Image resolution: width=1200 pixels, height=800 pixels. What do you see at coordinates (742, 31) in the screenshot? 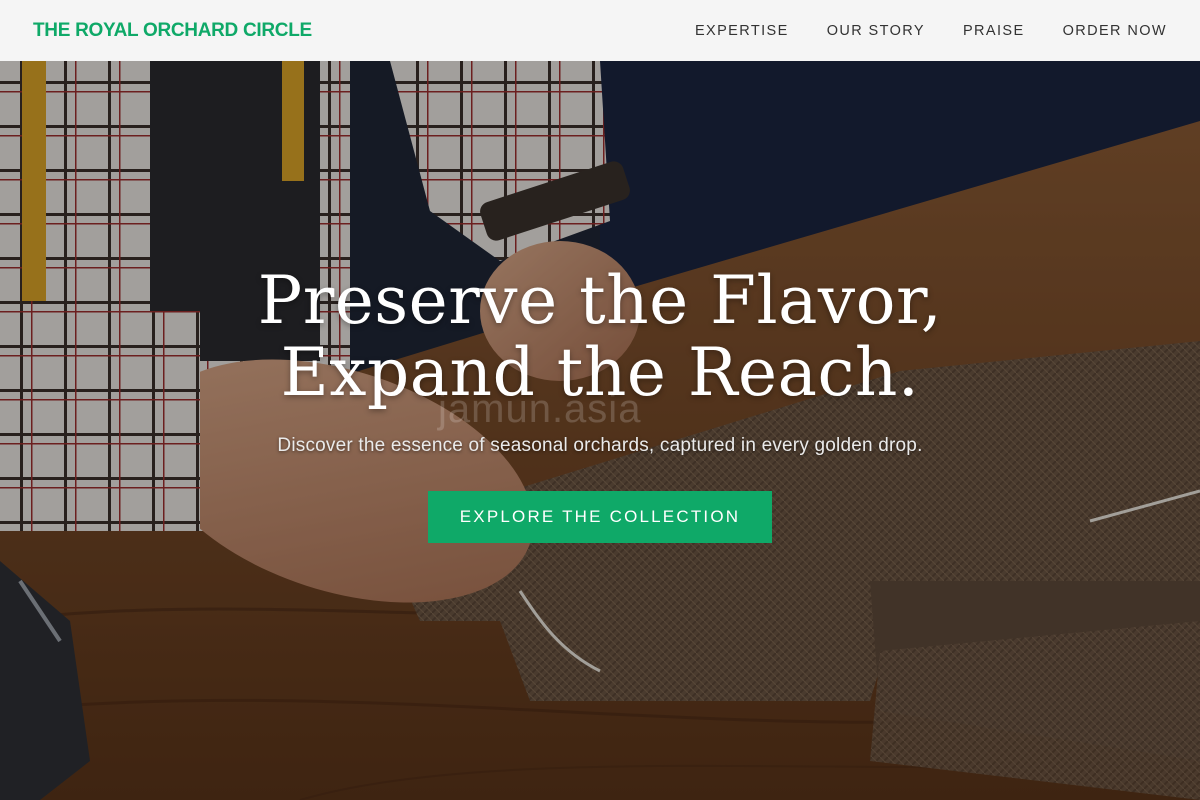
I see `nav-link-expertise: EXPERTISE` at bounding box center [742, 31].